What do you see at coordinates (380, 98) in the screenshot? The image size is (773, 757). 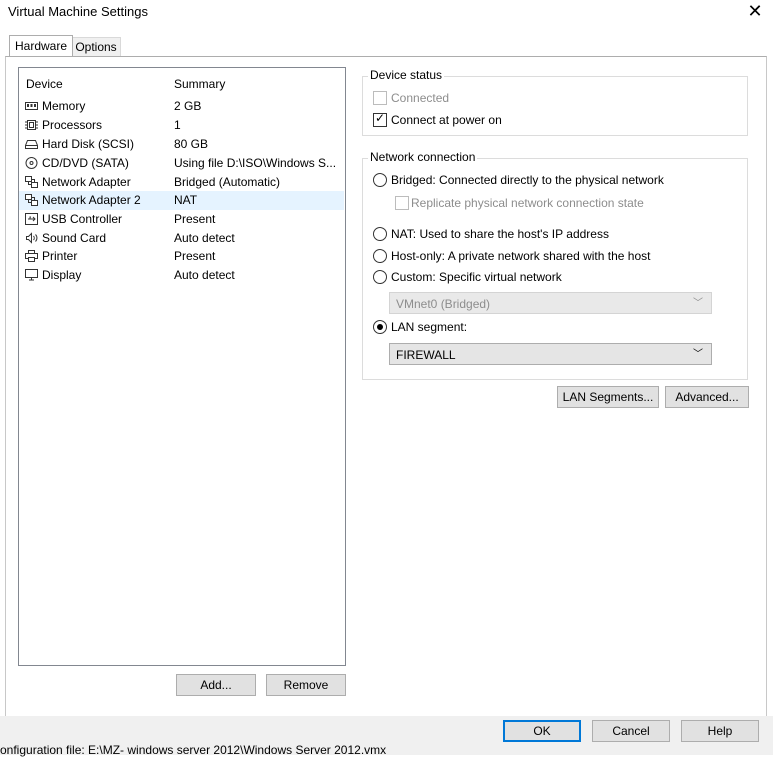 I see `connected-checkbox` at bounding box center [380, 98].